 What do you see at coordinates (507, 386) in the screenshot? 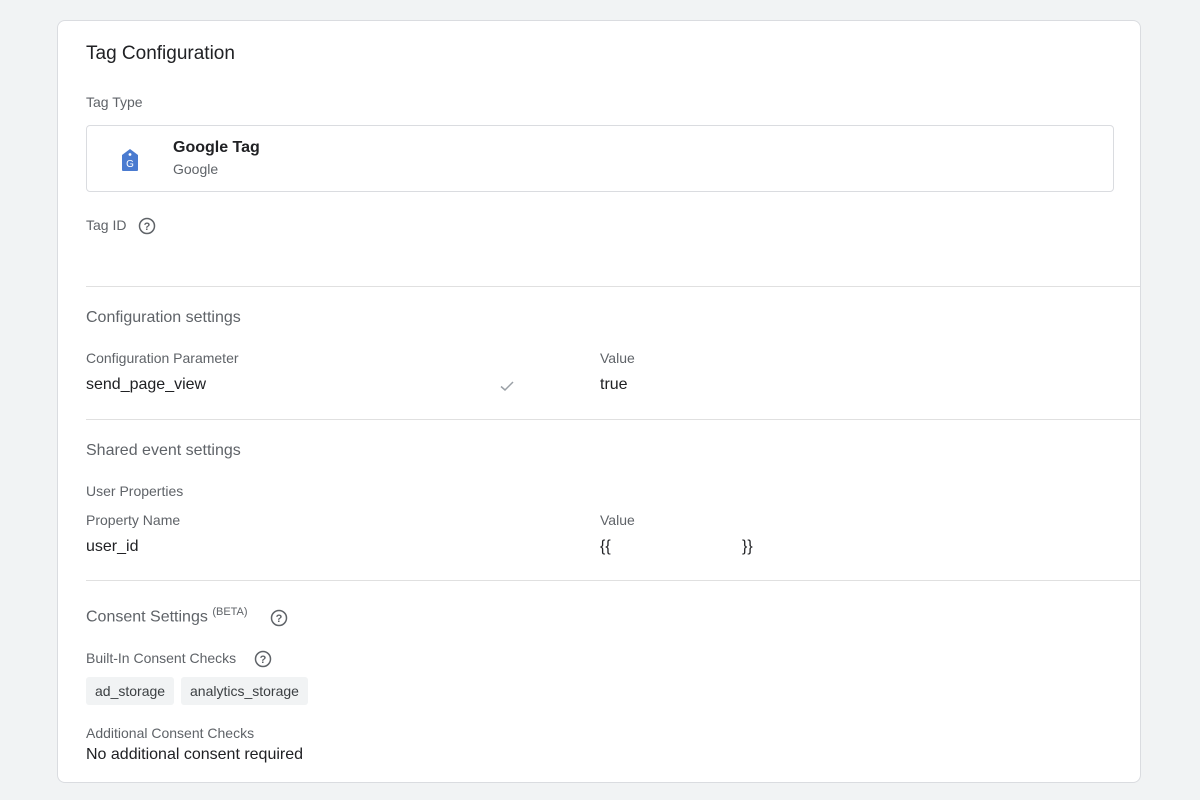
I see `check-icon` at bounding box center [507, 386].